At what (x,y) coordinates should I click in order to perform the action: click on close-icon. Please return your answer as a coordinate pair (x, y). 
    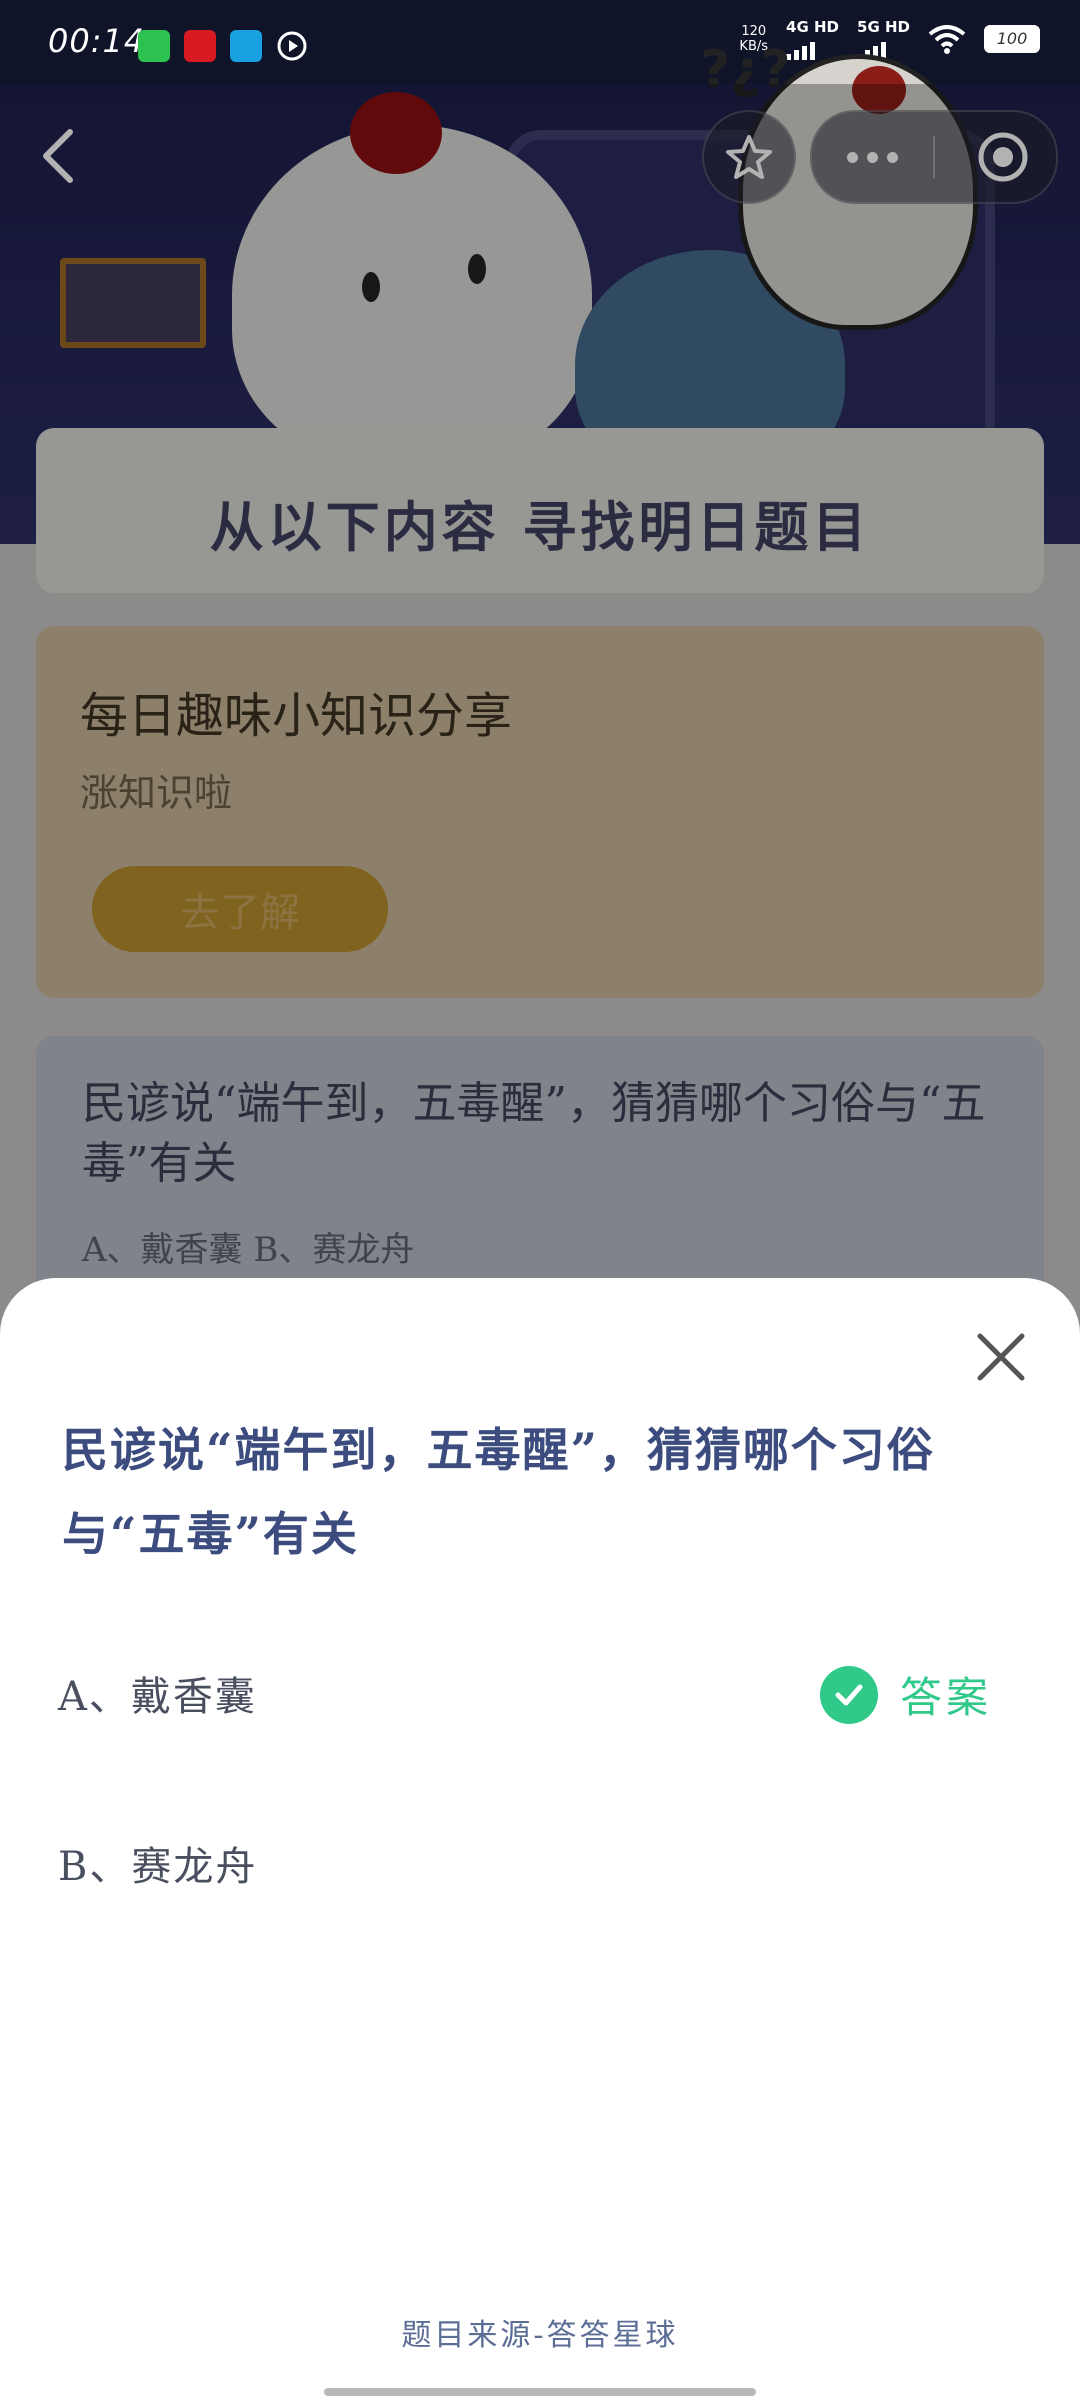
    Looking at the image, I should click on (1001, 1357).